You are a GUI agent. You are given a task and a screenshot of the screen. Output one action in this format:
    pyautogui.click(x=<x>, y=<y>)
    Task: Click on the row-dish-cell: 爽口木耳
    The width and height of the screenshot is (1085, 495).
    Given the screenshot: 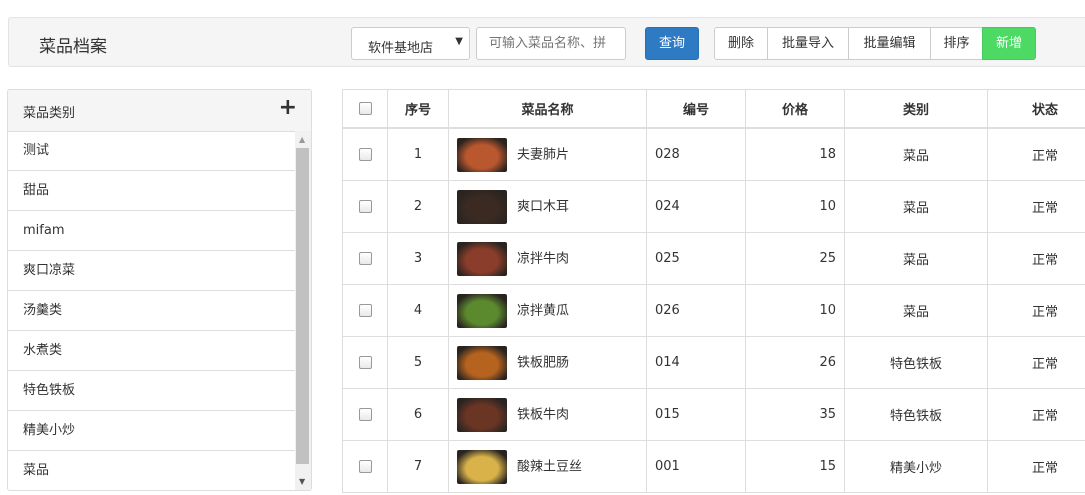 What is the action you would take?
    pyautogui.click(x=547, y=206)
    